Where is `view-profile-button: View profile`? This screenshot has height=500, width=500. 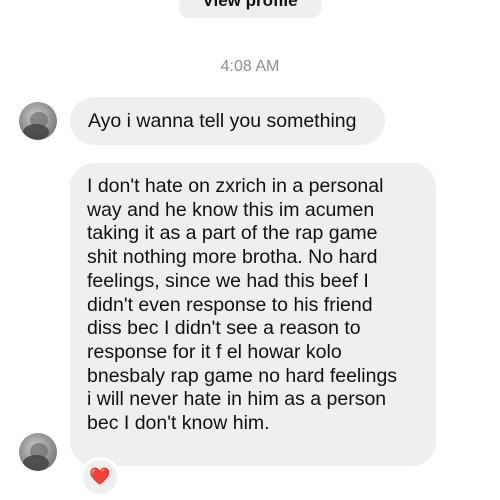 view-profile-button: View profile is located at coordinates (250, 9).